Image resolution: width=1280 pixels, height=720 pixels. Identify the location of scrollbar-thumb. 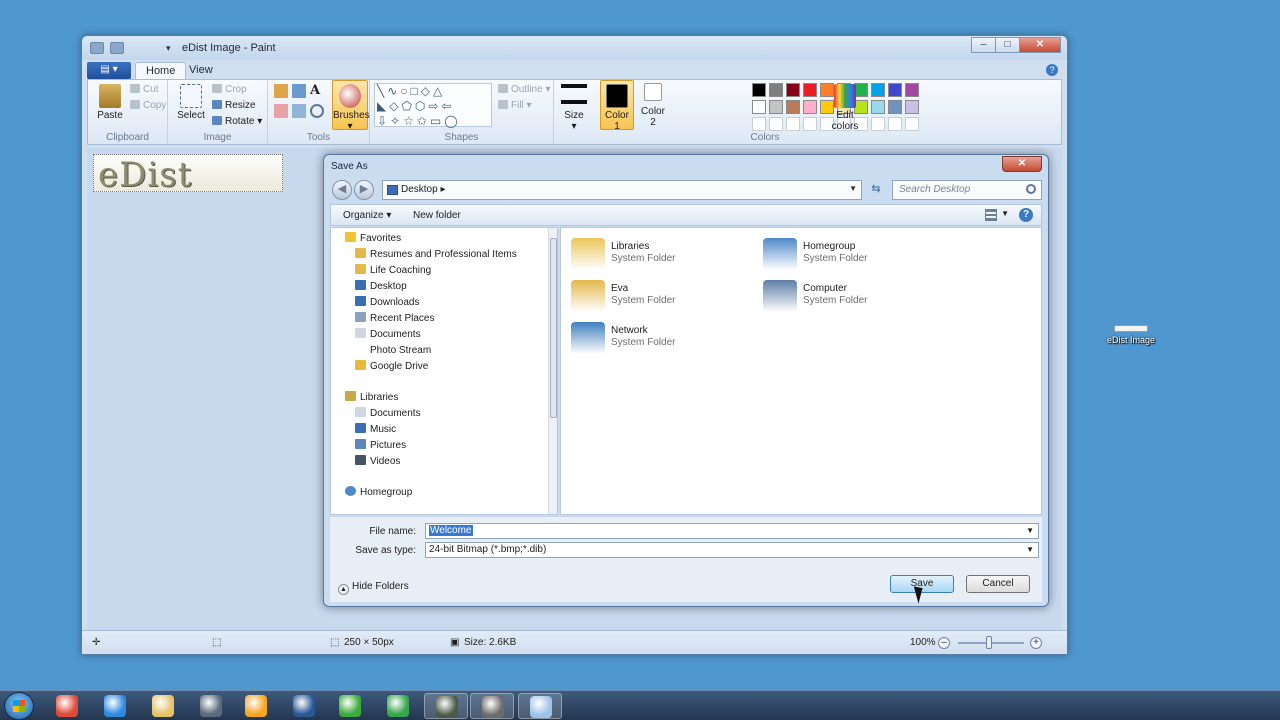
(553, 328).